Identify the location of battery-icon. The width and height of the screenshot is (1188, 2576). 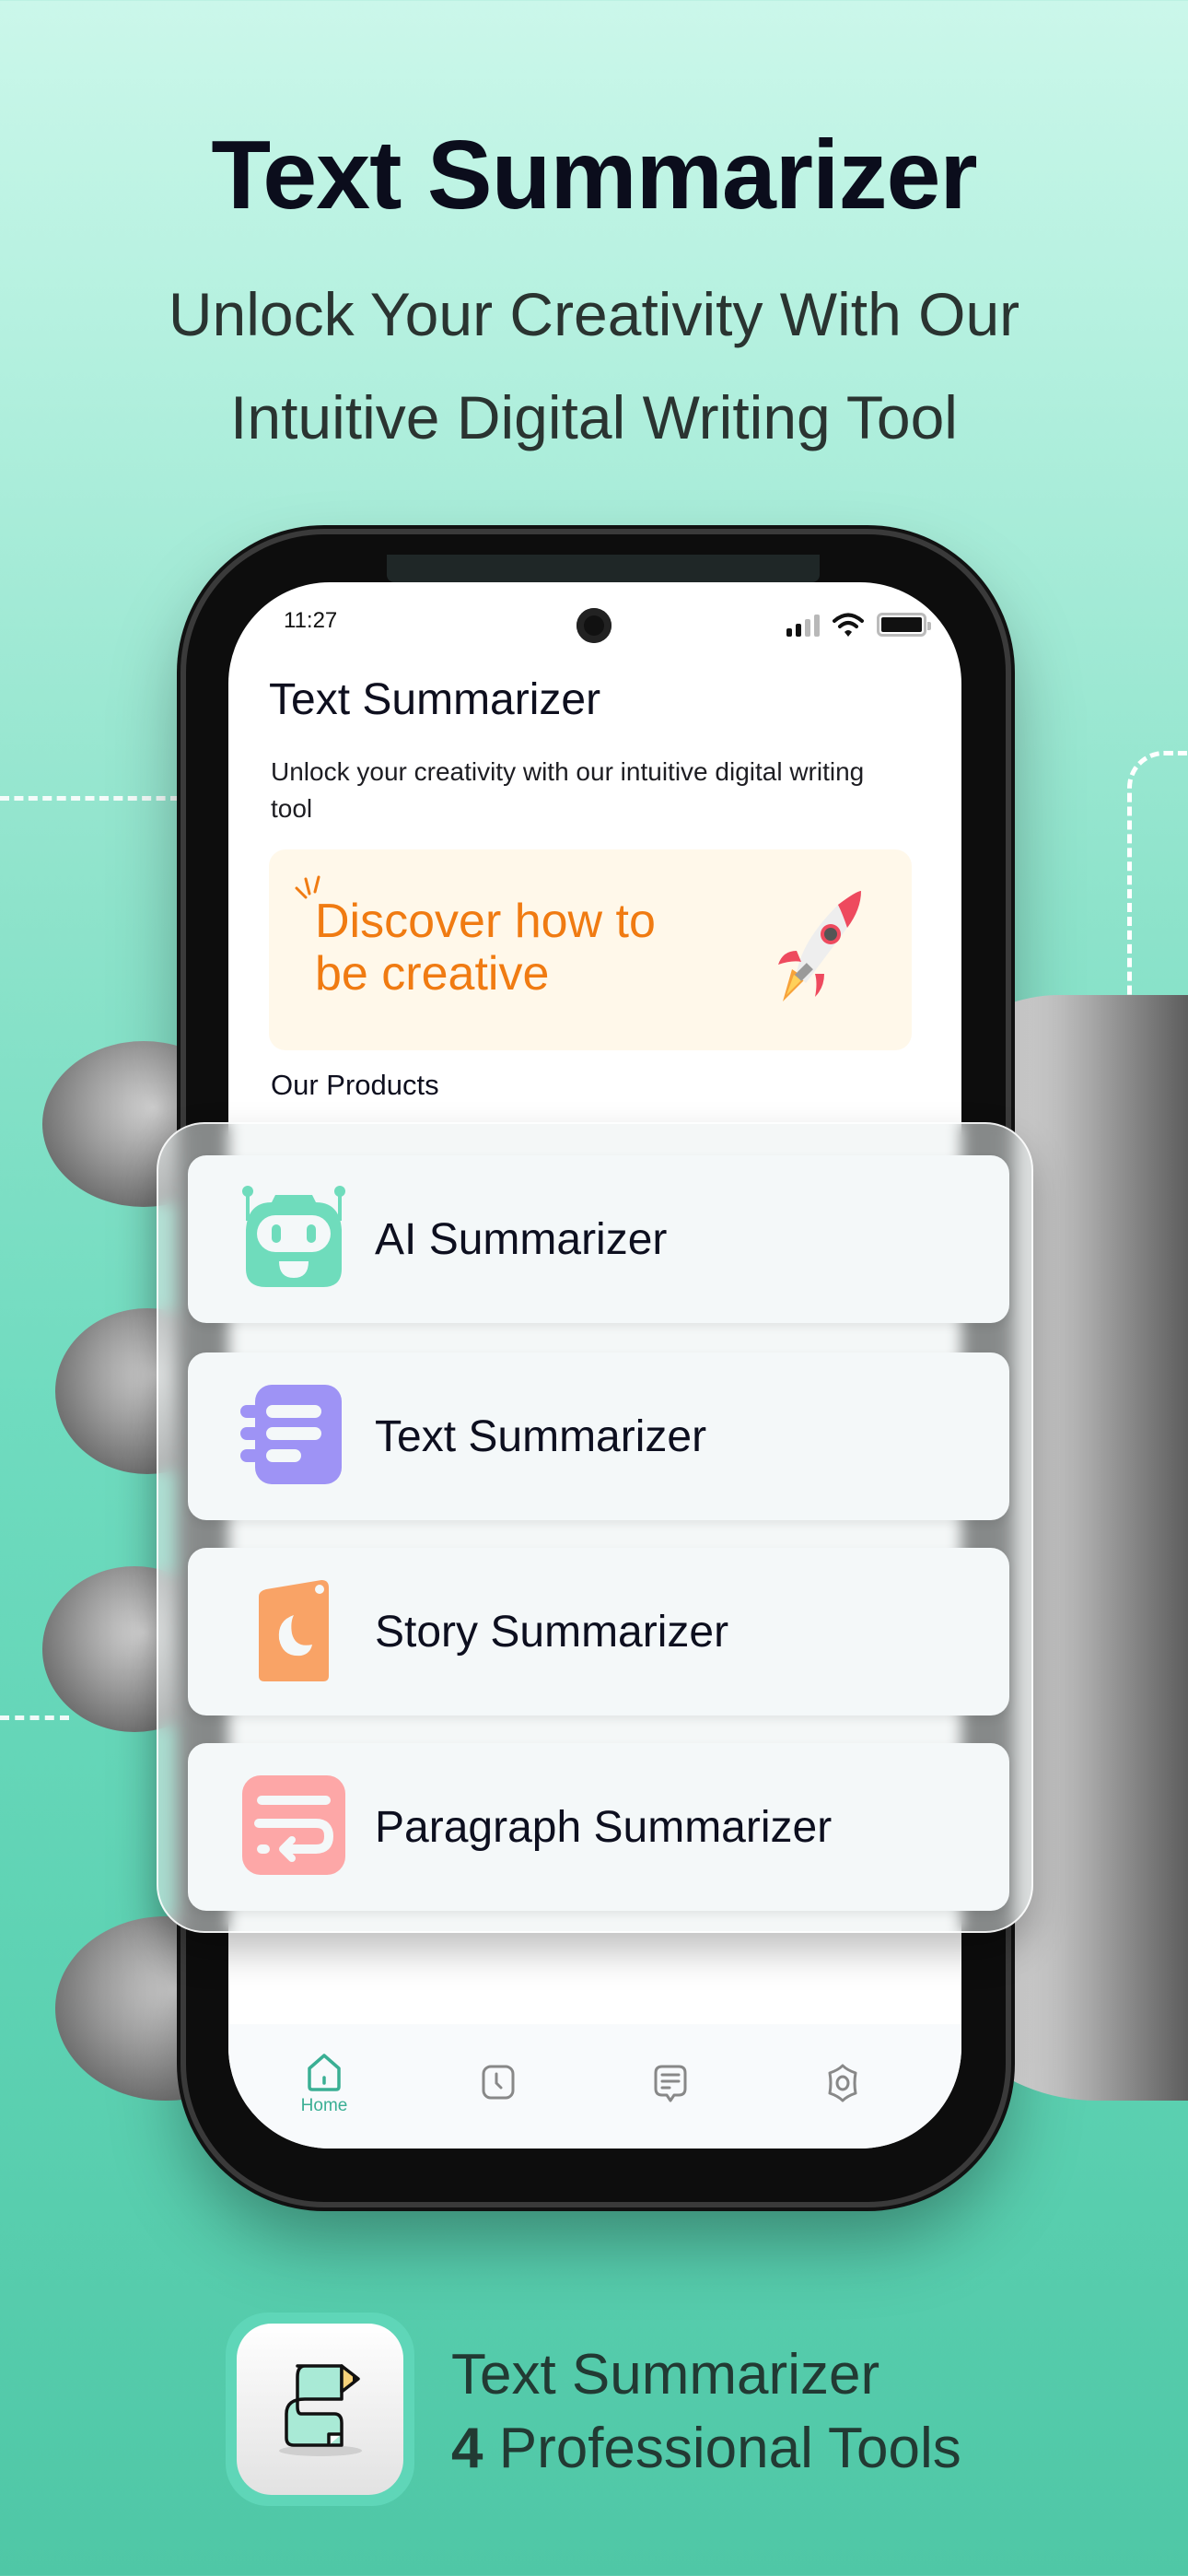
(904, 625).